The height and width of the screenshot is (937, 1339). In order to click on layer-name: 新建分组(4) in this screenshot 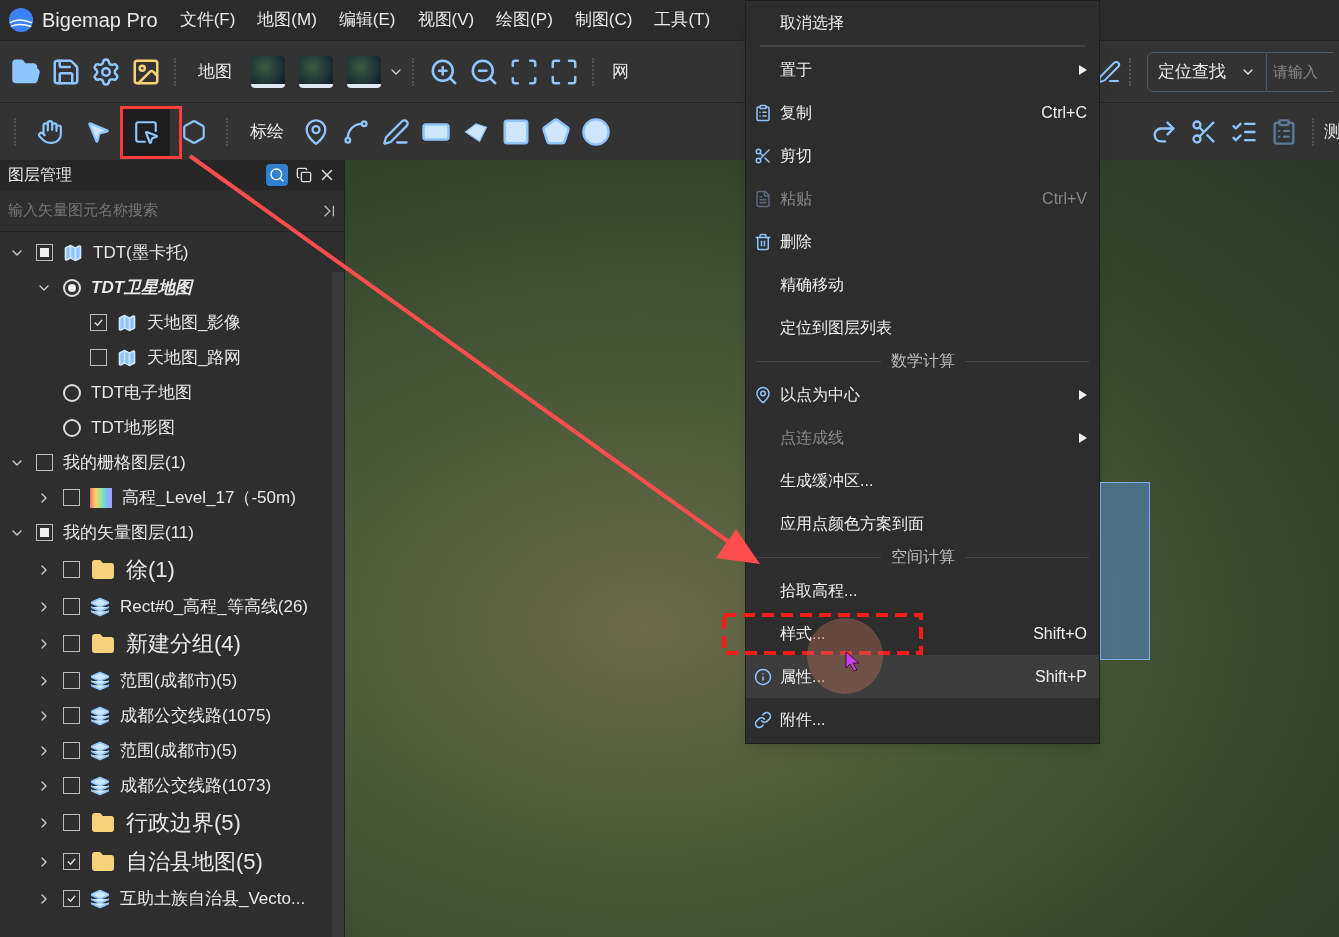, I will do `click(183, 643)`.